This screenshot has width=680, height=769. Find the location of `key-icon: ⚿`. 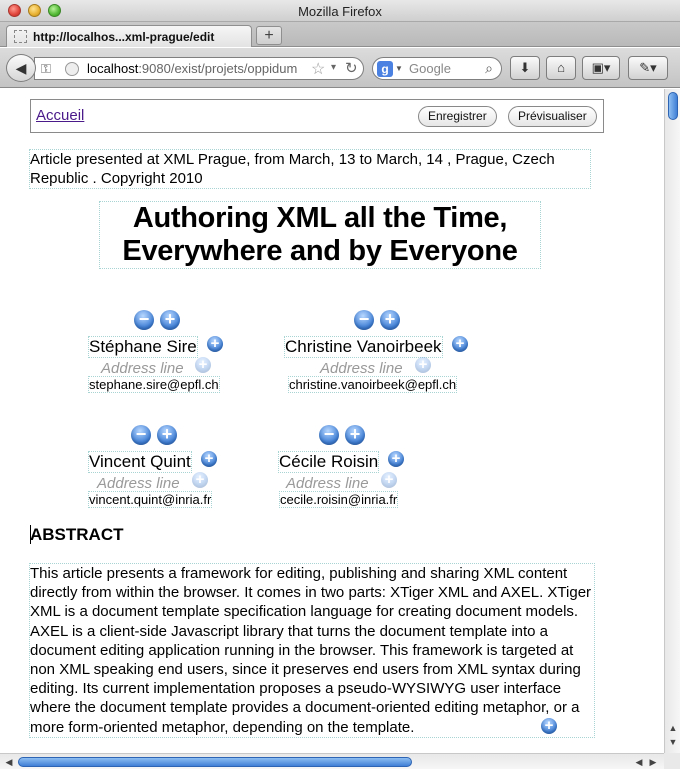

key-icon: ⚿ is located at coordinates (46, 68).